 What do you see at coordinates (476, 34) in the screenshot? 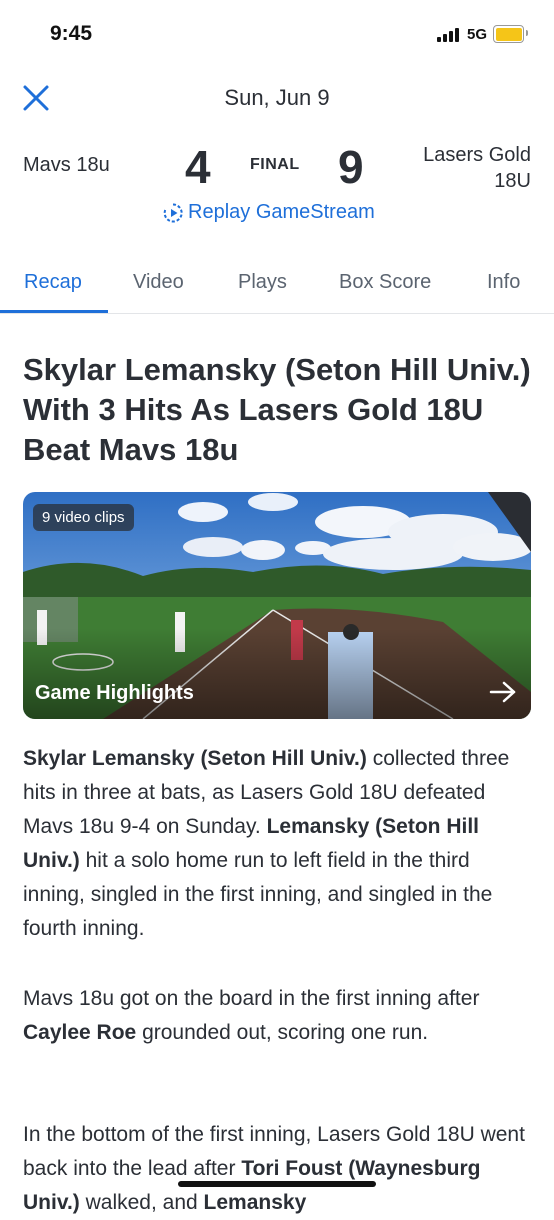
I see `network-label: 5G` at bounding box center [476, 34].